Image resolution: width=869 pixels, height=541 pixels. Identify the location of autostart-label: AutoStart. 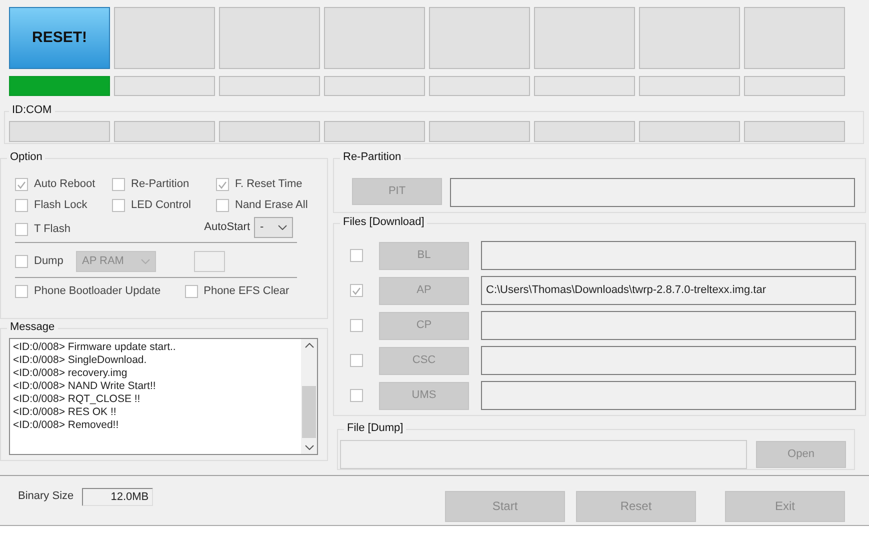
(227, 227).